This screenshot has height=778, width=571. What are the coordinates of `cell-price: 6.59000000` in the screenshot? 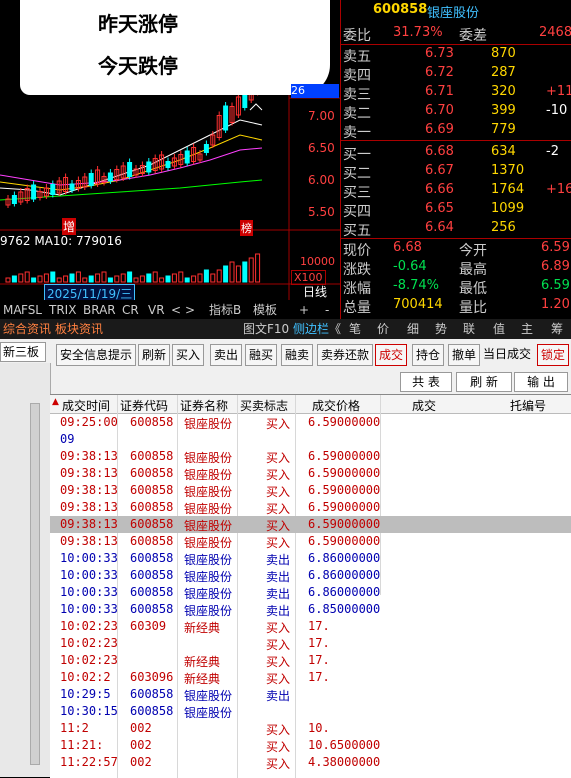 It's located at (344, 507).